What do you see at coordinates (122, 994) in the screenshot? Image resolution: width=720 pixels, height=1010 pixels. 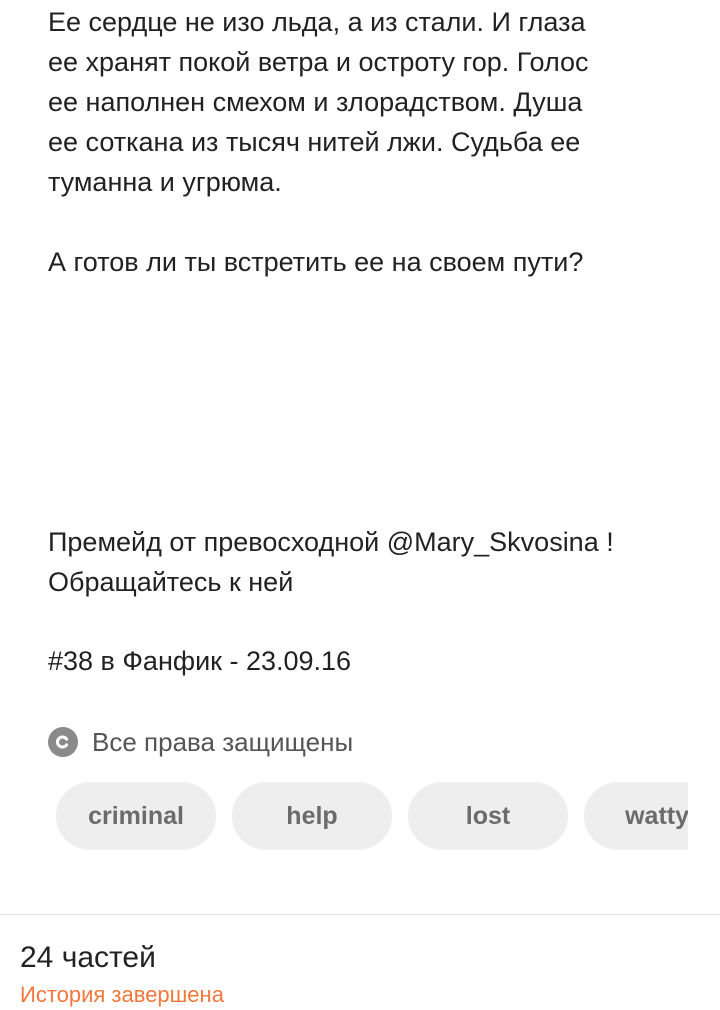 I see `story-status: История завершена` at bounding box center [122, 994].